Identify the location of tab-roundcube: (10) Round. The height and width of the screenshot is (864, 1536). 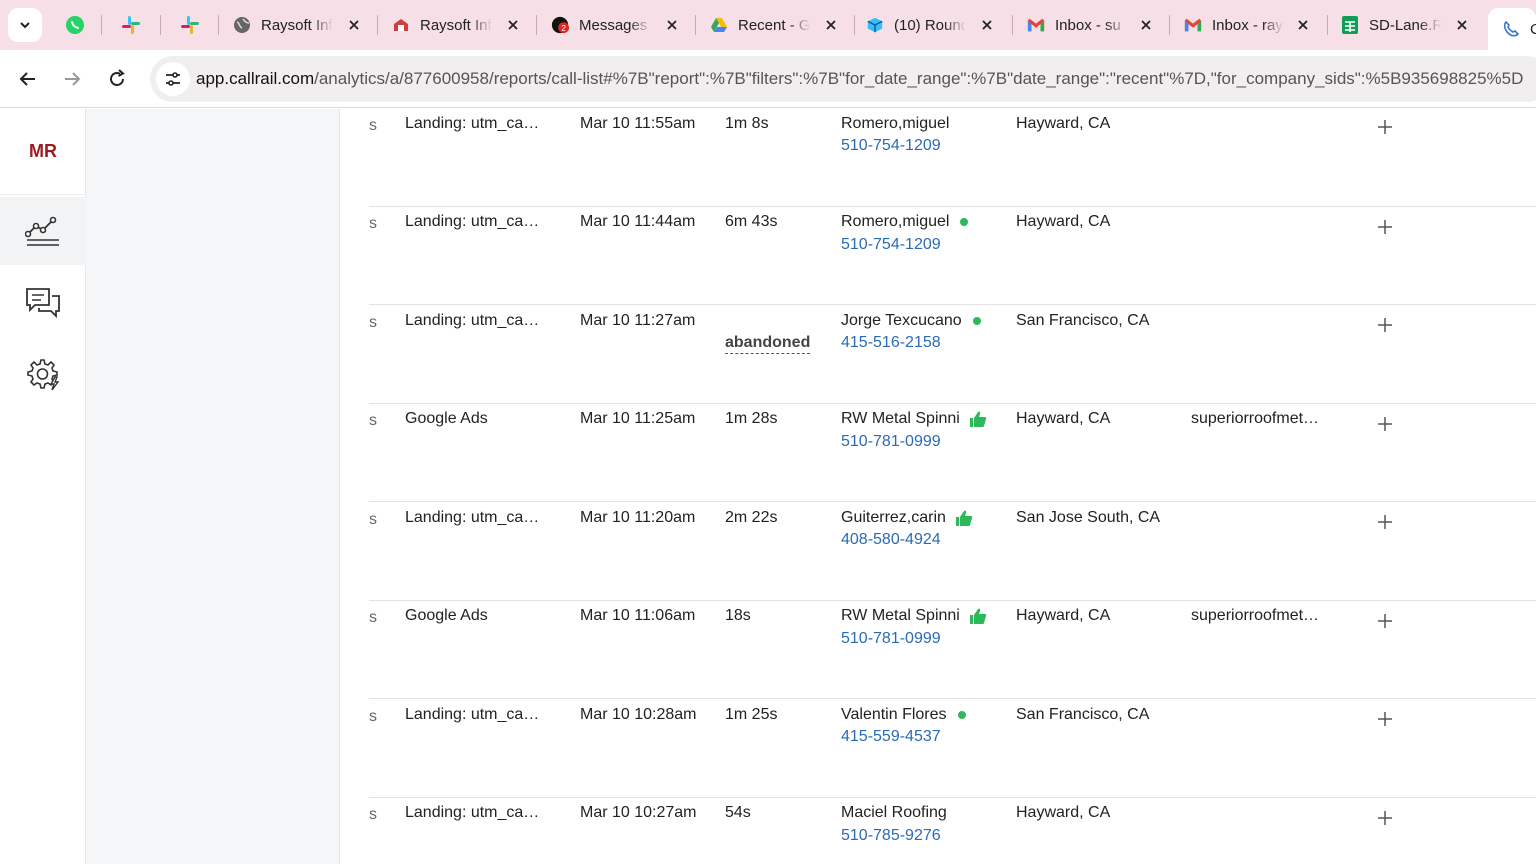
(931, 25).